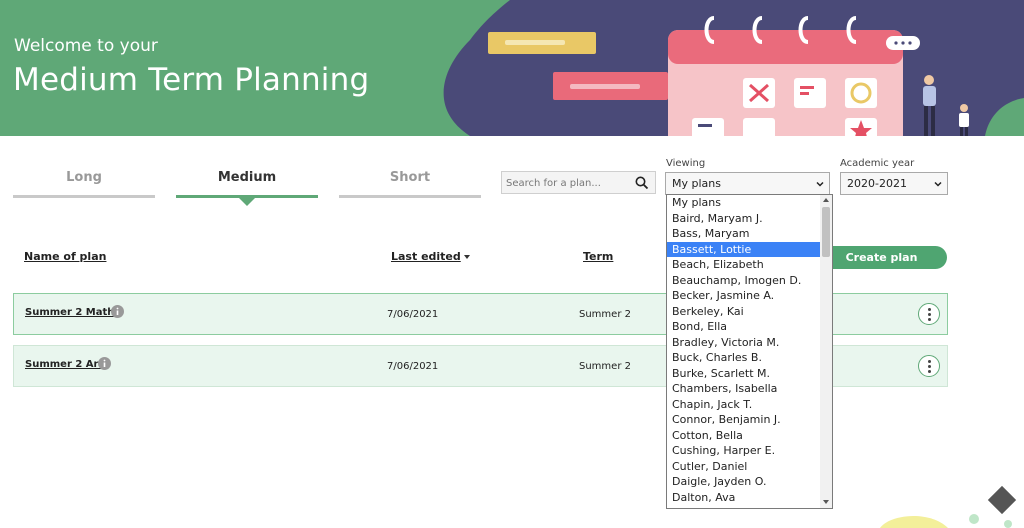 This screenshot has height=528, width=1024. I want to click on scrollbar-thumb, so click(826, 232).